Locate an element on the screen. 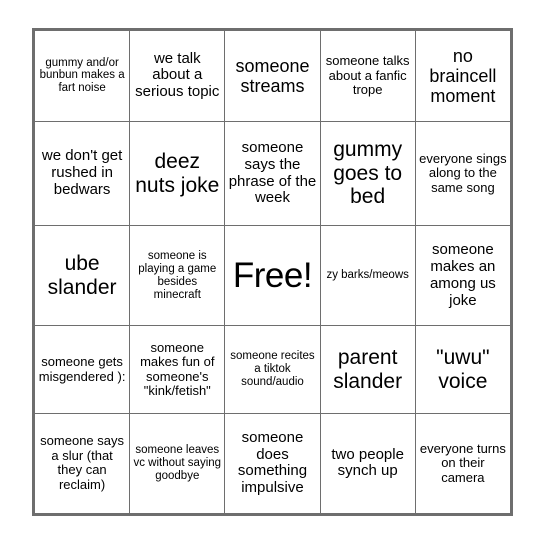  bingo-cell-label: gummy goes to bed is located at coordinates (368, 173).